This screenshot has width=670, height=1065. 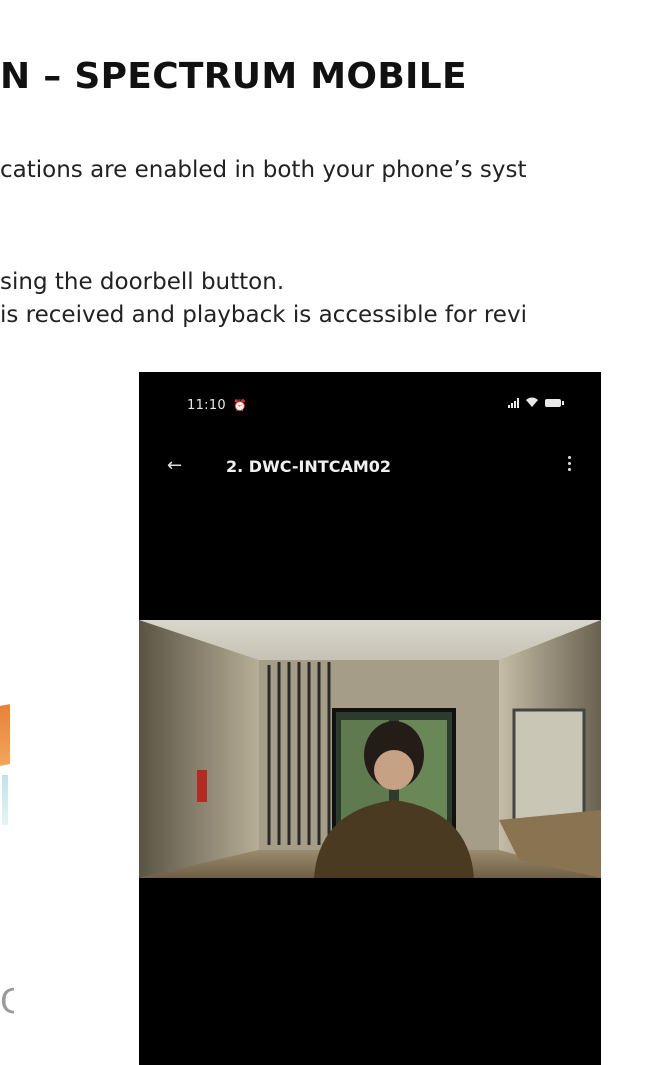 I want to click on section-heading: N – SPECTRUM MOBILE, so click(x=233, y=76).